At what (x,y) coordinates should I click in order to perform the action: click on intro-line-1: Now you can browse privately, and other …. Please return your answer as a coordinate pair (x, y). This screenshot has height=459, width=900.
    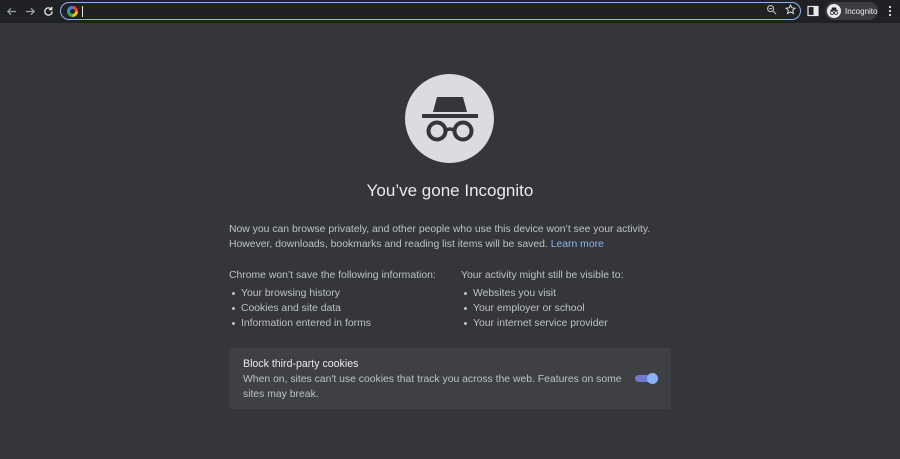
    Looking at the image, I should click on (440, 229).